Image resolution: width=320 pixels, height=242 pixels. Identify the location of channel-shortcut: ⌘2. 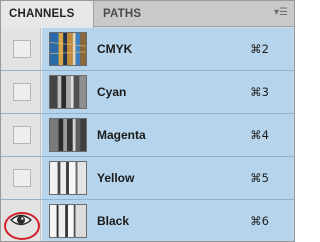
(259, 49).